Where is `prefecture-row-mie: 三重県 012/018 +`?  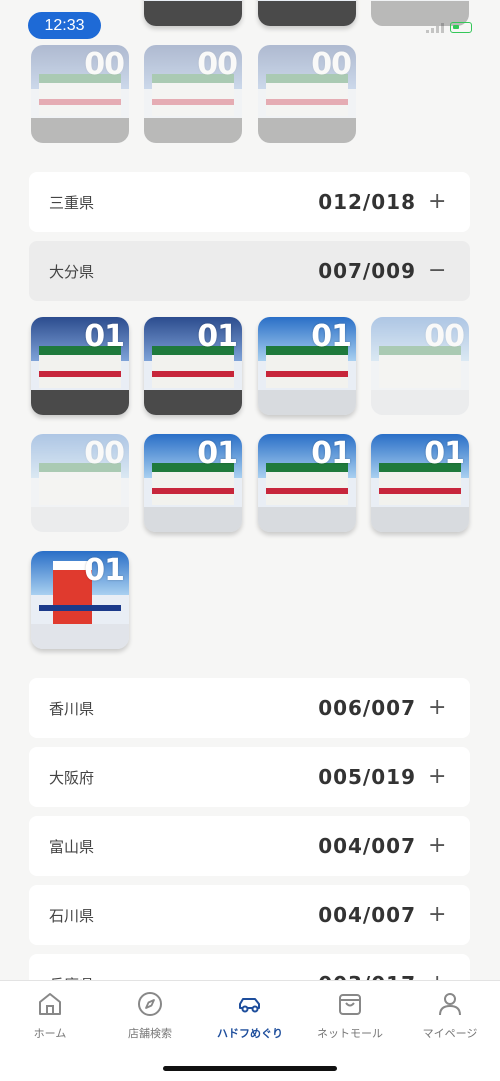
prefecture-row-mie: 三重県 012/018 + is located at coordinates (249, 202).